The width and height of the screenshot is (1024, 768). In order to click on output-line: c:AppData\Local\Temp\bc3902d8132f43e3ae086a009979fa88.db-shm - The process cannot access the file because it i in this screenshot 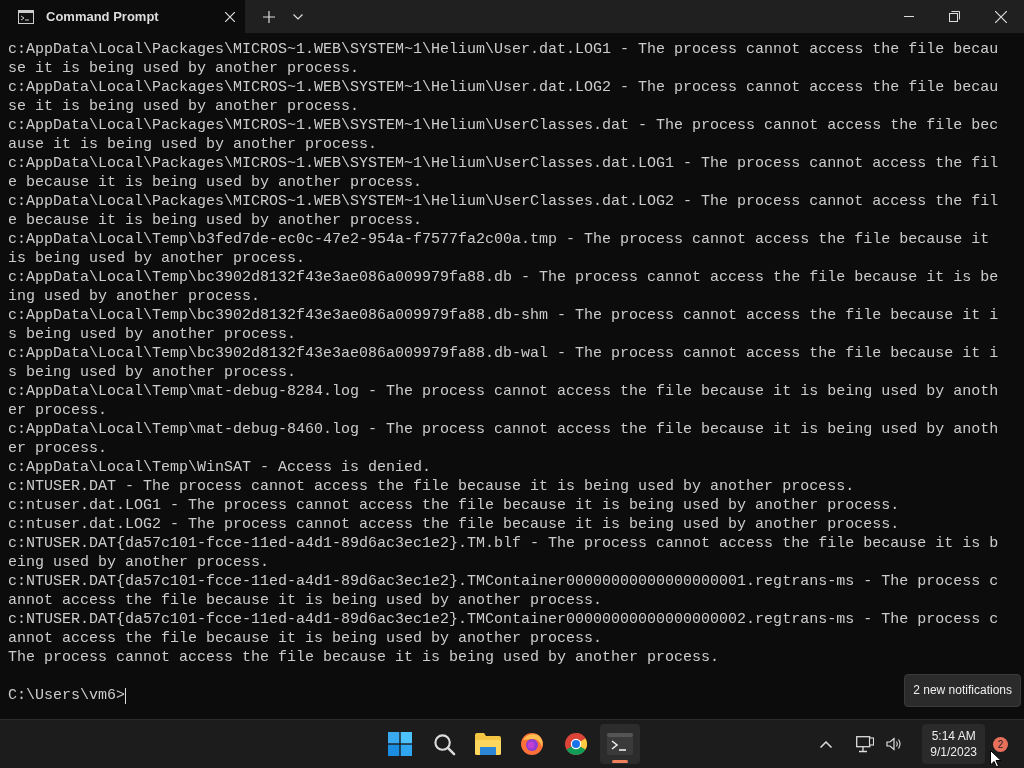, I will do `click(504, 315)`.